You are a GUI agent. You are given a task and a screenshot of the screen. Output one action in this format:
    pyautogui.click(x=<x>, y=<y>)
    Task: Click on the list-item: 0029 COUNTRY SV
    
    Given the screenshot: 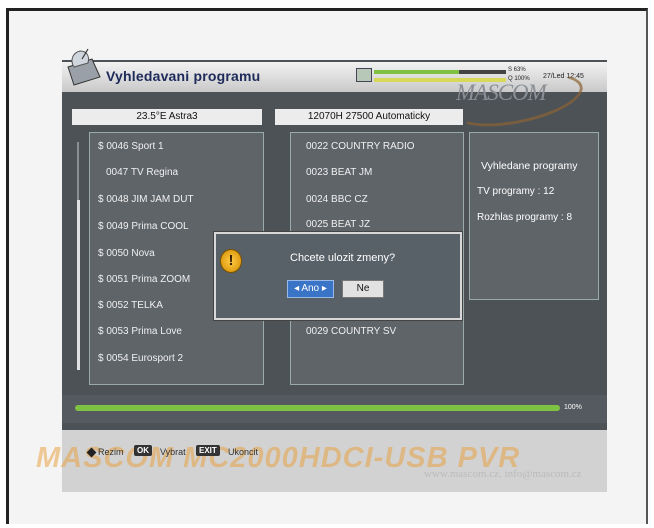 What is the action you would take?
    pyautogui.click(x=351, y=331)
    